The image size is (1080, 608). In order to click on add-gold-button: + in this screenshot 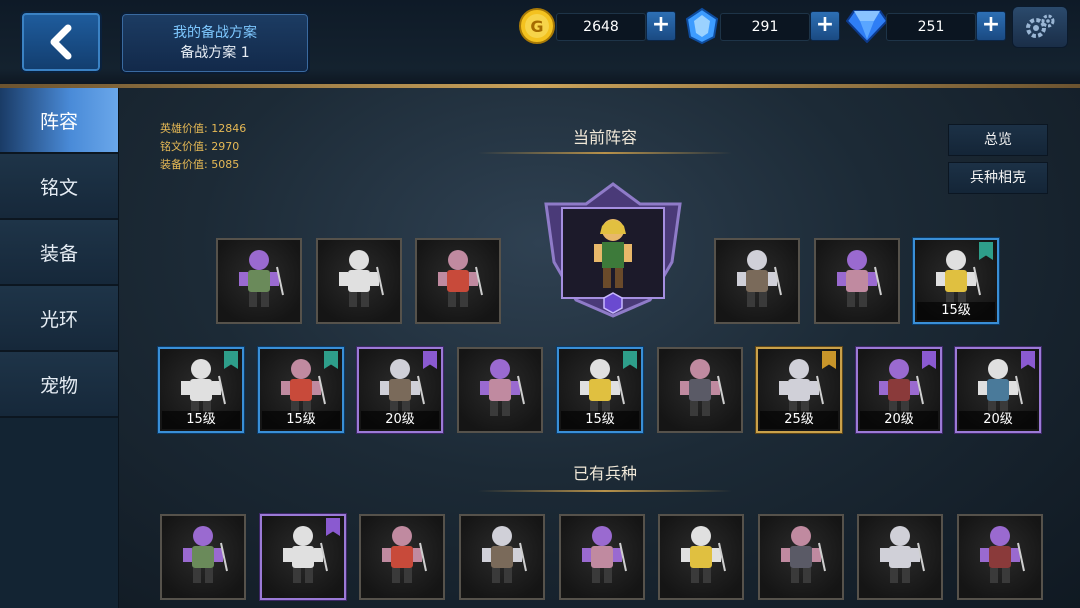, I will do `click(661, 26)`.